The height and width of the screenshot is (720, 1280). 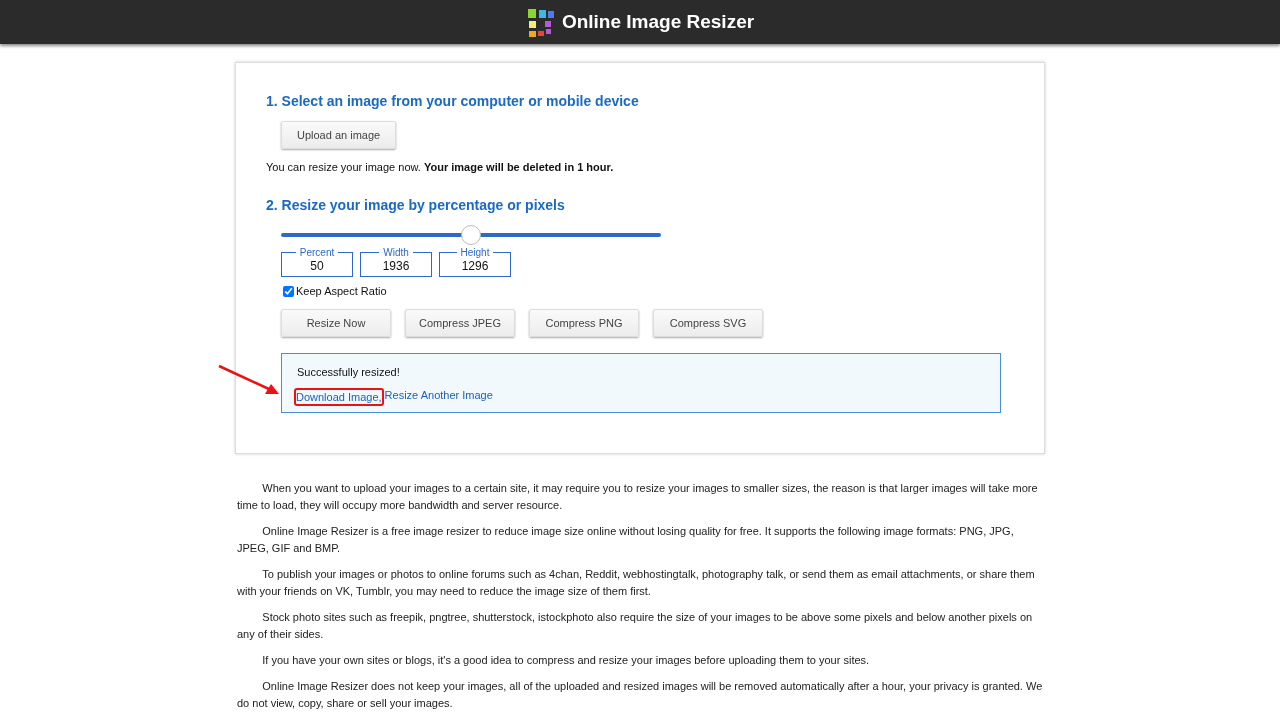 I want to click on upload-note: You can resize your image now. Your image will be deleted in 1 hour., so click(x=440, y=167).